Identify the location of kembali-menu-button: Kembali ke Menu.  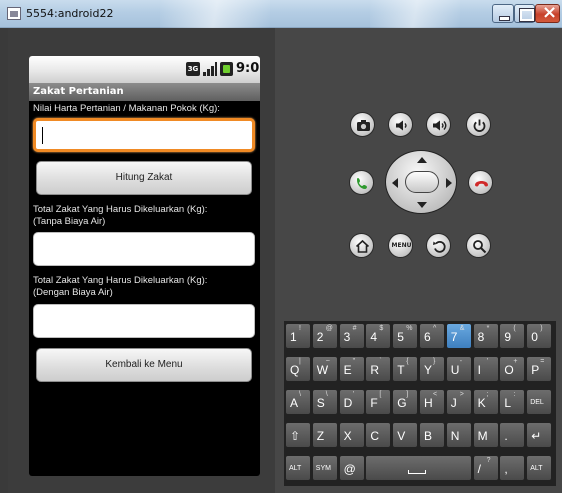
(144, 365).